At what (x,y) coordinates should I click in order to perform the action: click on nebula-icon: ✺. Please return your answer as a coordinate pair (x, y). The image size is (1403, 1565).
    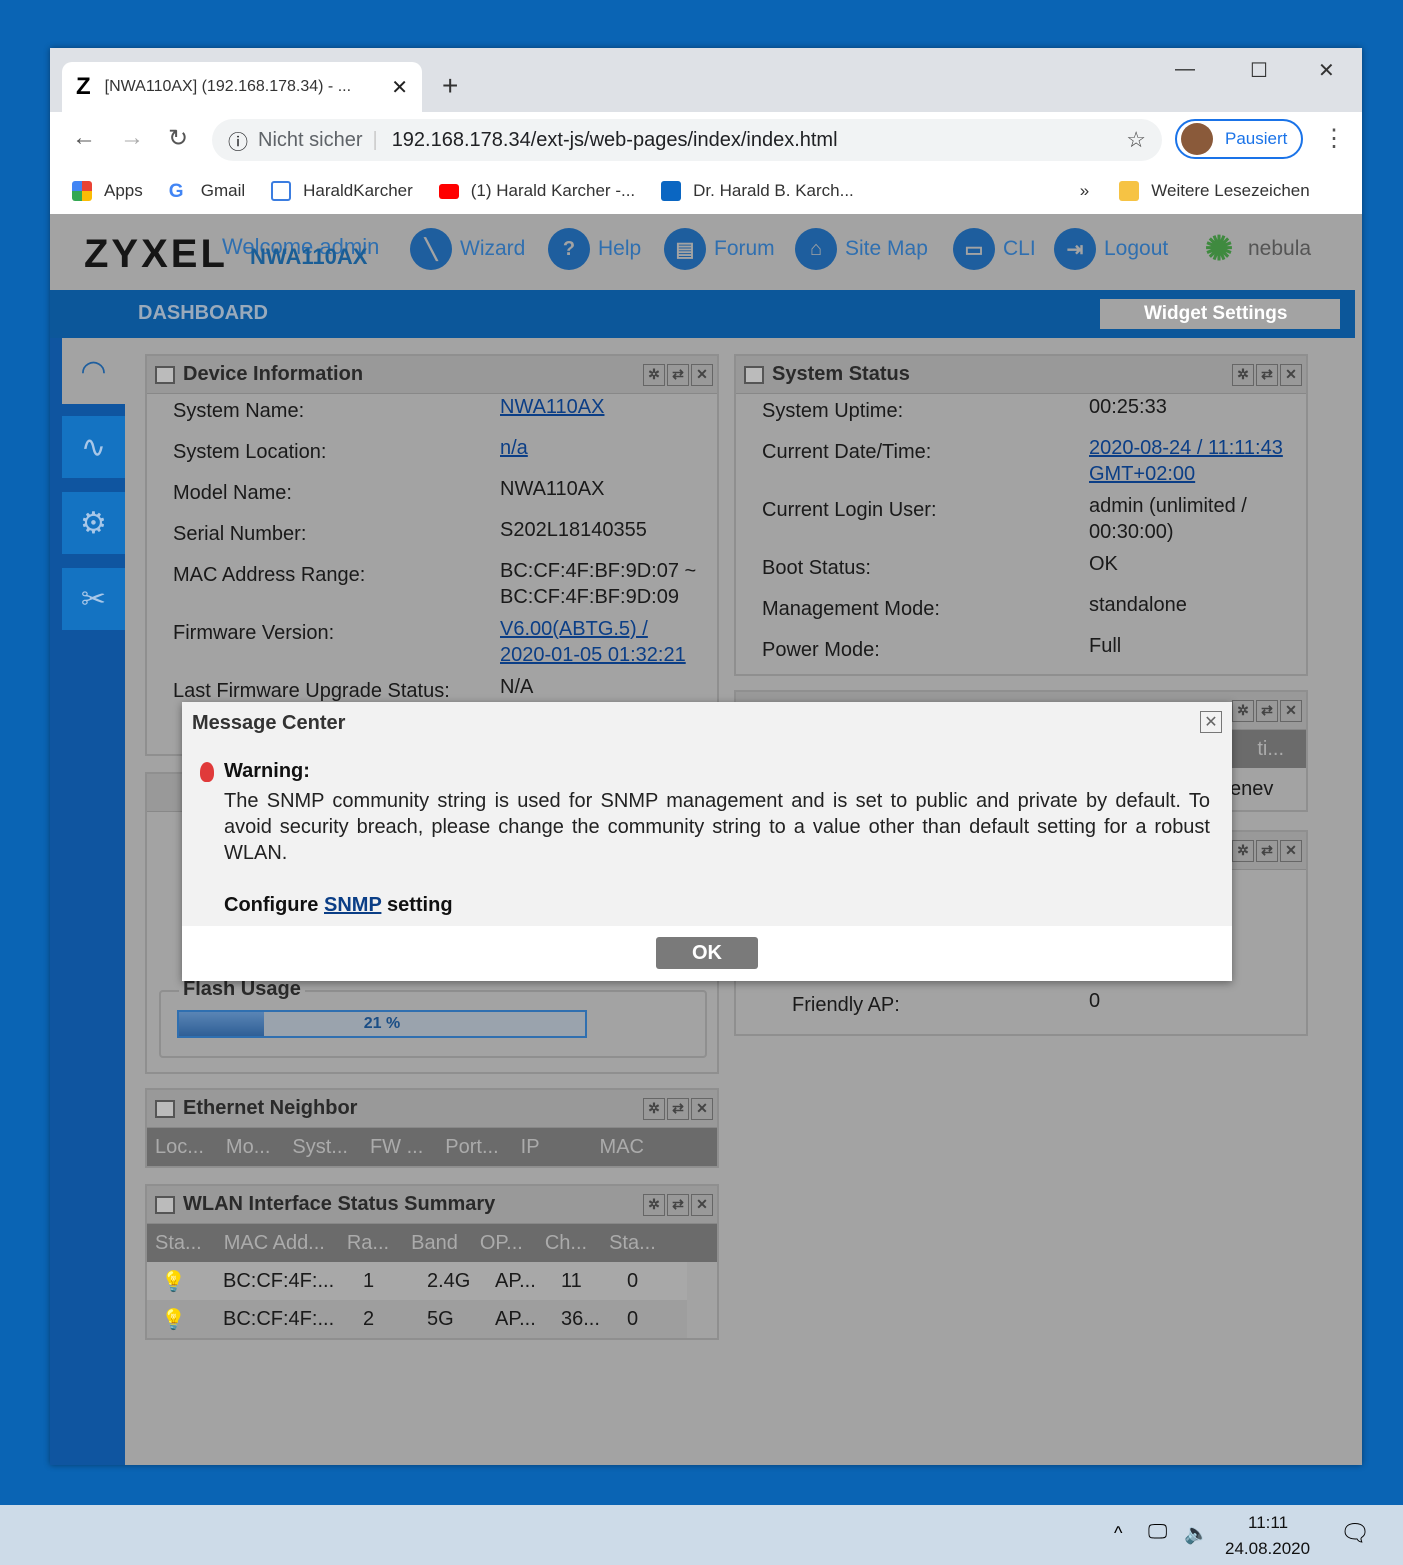
    Looking at the image, I should click on (1219, 249).